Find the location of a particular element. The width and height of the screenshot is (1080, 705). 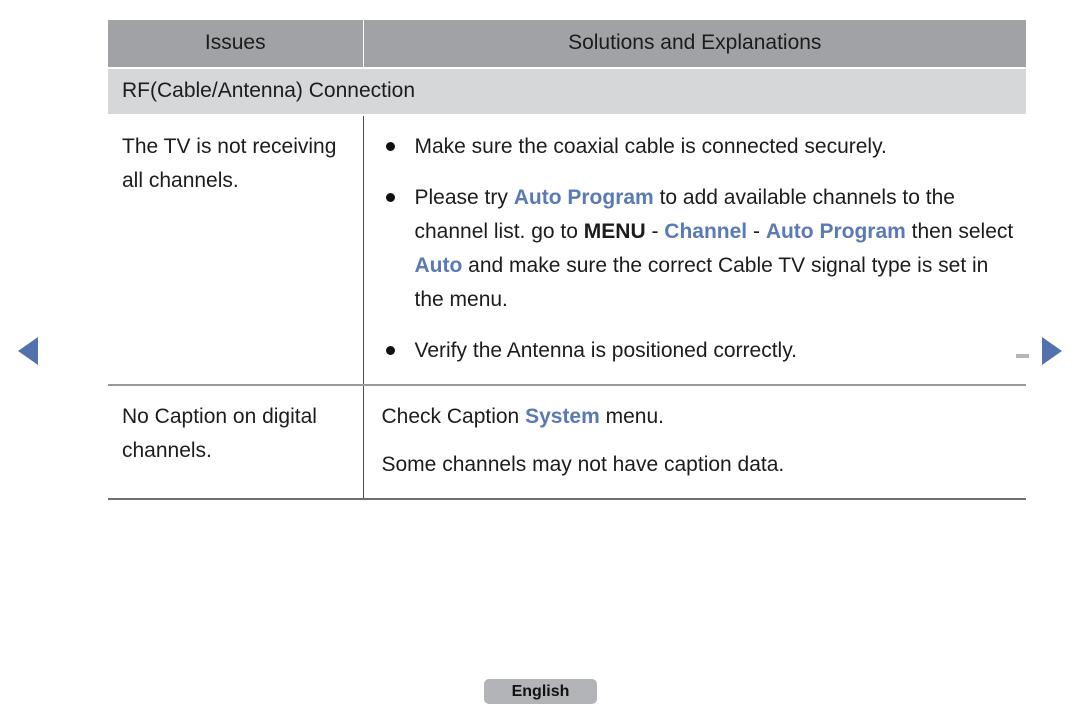

language-button: English is located at coordinates (540, 691).